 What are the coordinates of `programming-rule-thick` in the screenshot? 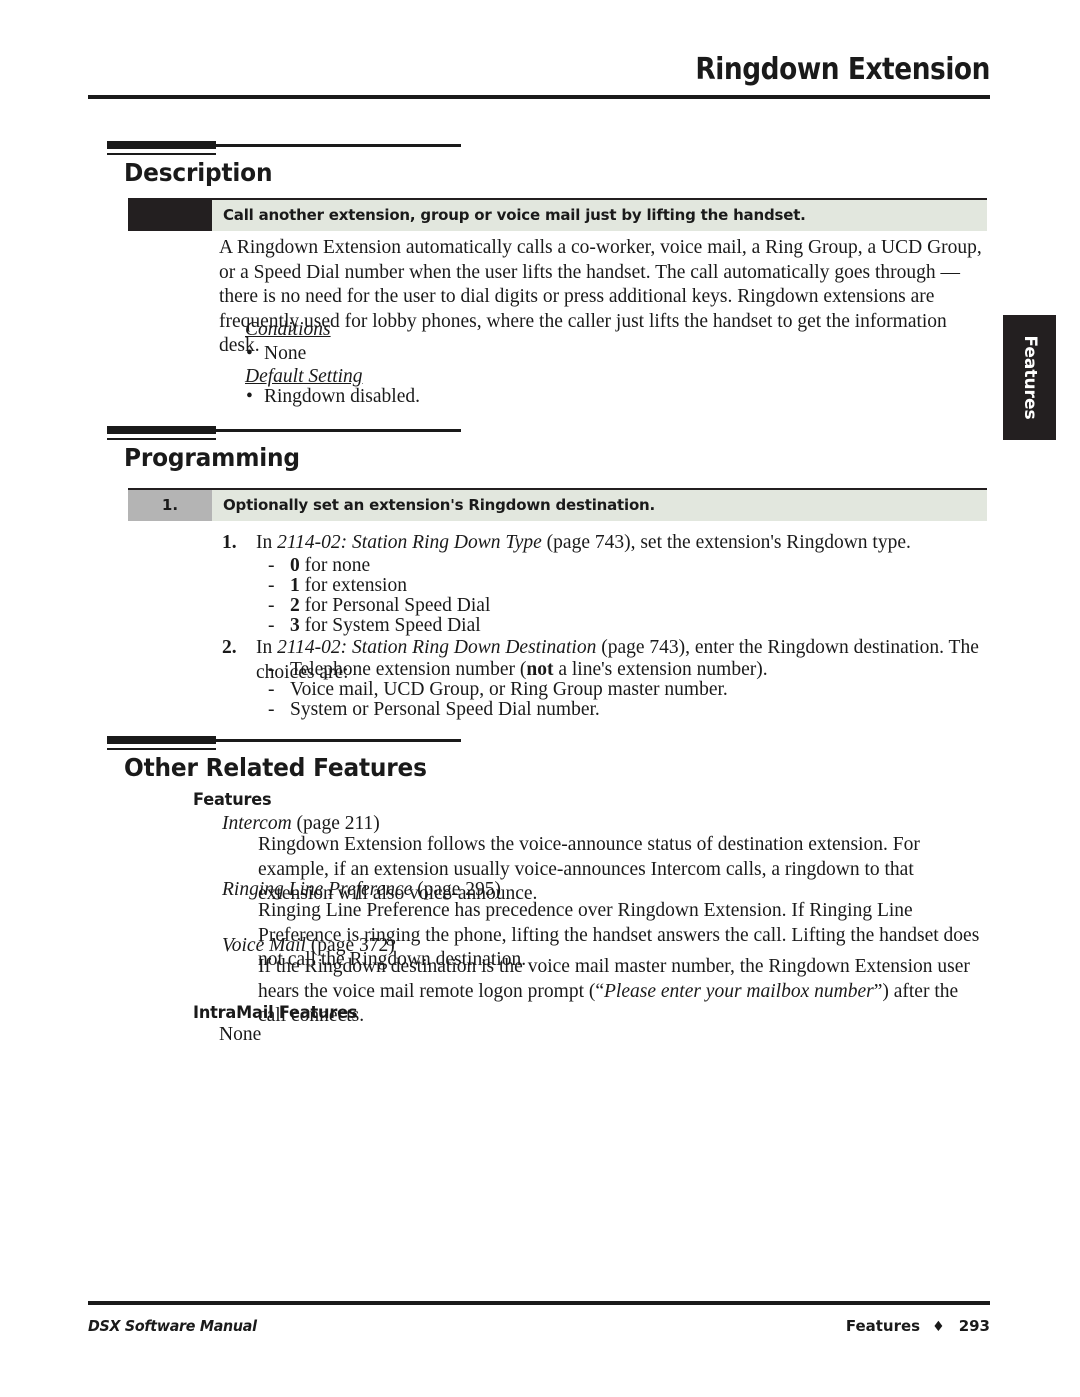 It's located at (161, 430).